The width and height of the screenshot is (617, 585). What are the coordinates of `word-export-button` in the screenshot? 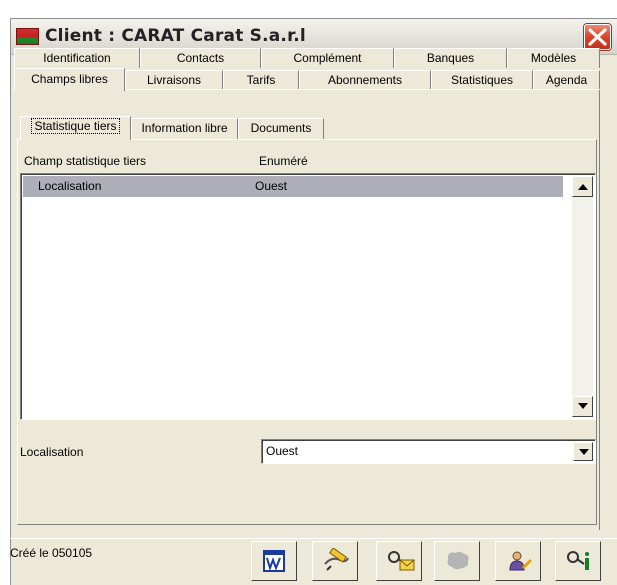 It's located at (274, 561).